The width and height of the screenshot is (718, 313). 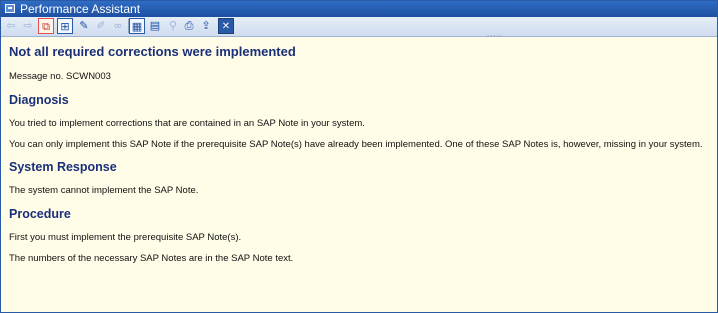 I want to click on diagnosis-heading: Diagnosis, so click(x=39, y=100).